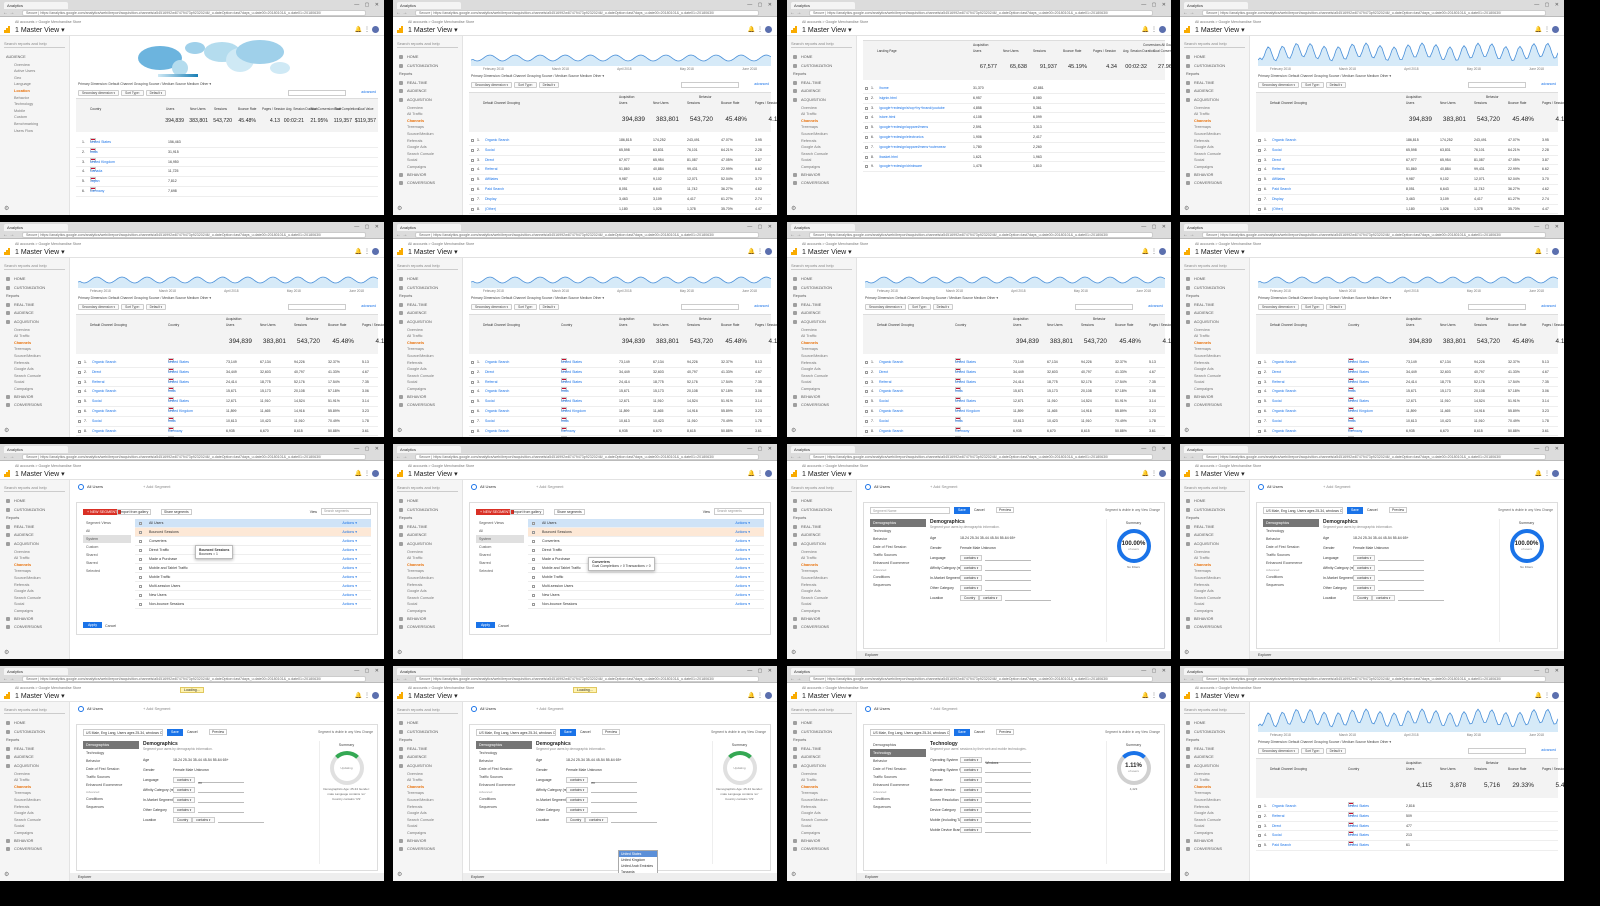 Image resolution: width=1600 pixels, height=906 pixels. I want to click on view-selector: 1 Master View ▾, so click(40, 30).